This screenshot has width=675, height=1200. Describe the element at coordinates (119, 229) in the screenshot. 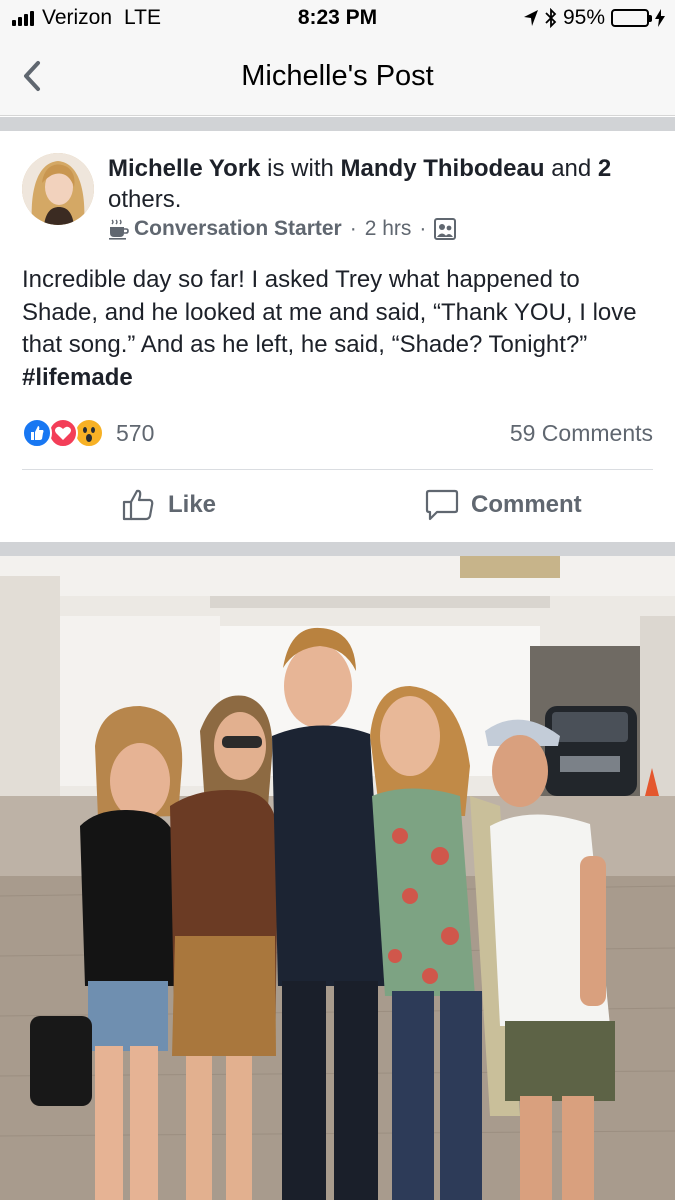

I see `coffee-cup-icon` at that location.